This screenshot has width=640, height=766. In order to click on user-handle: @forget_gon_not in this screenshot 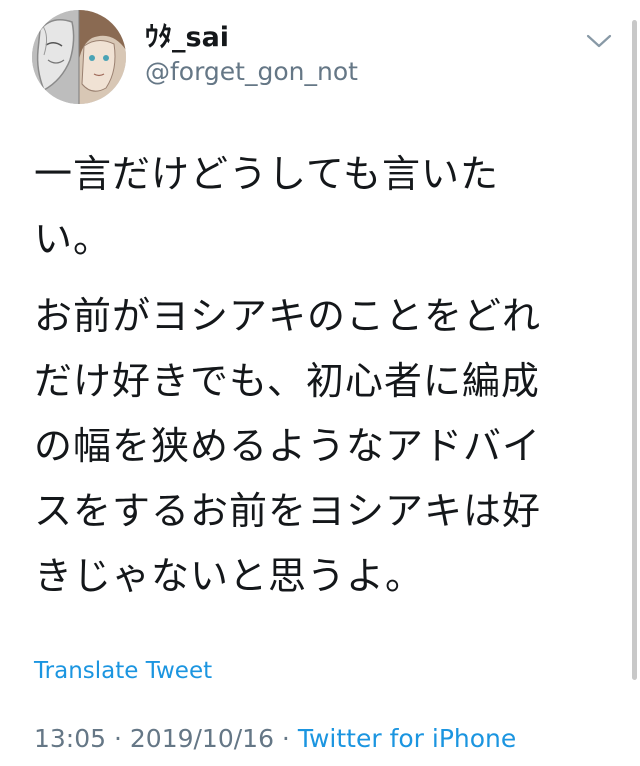, I will do `click(251, 72)`.